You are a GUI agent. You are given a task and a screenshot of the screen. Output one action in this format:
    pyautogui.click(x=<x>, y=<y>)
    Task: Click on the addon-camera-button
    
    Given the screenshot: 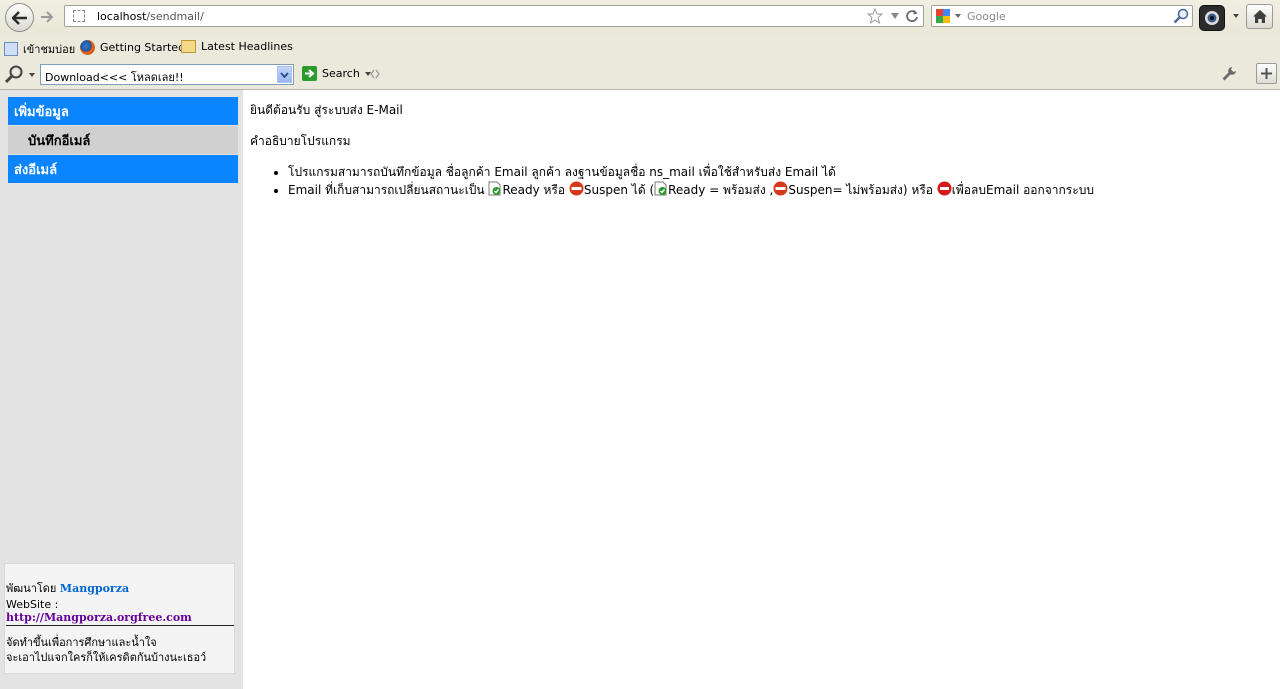 What is the action you would take?
    pyautogui.click(x=1212, y=18)
    